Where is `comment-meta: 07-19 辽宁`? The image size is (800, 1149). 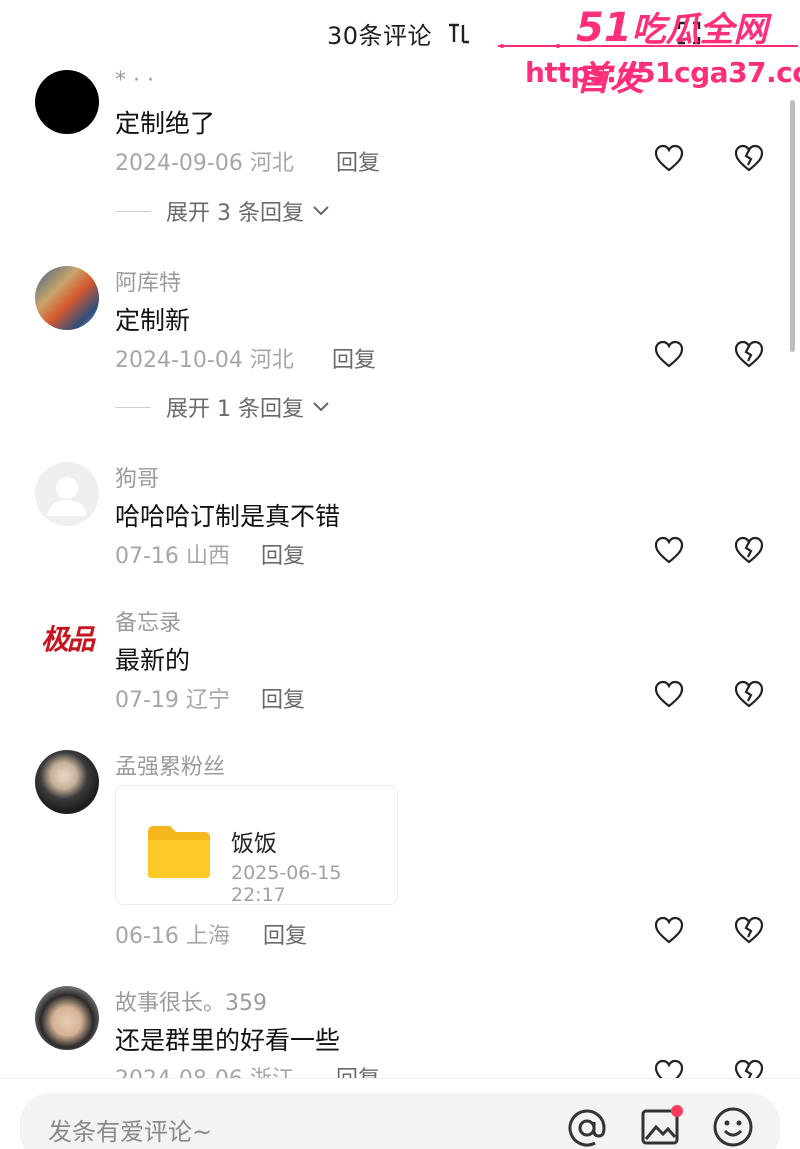
comment-meta: 07-19 辽宁 is located at coordinates (172, 698).